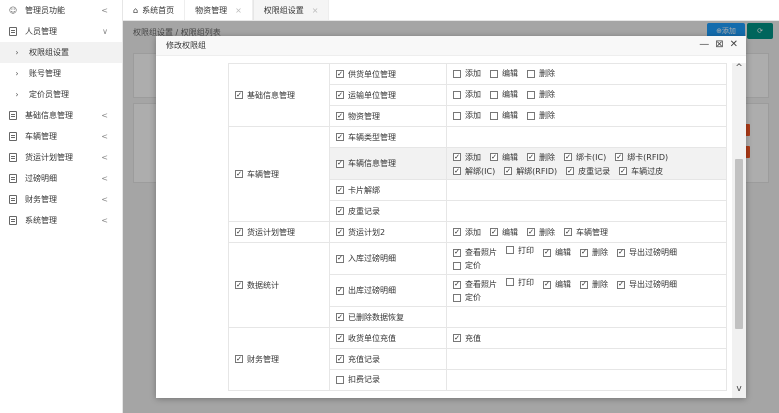  What do you see at coordinates (585, 157) in the screenshot?
I see `permission-checkbox: ✓ 绑卡(IC)` at bounding box center [585, 157].